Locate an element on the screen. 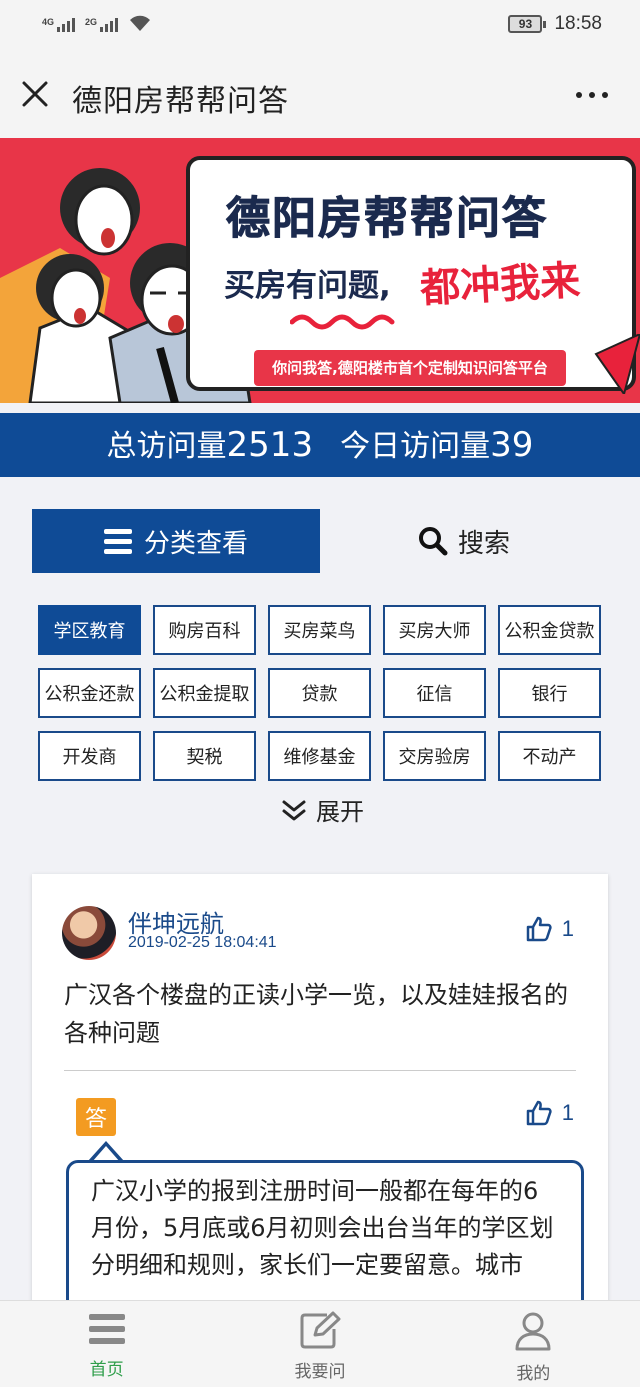  nav-ask: 我要问 is located at coordinates (319, 1344).